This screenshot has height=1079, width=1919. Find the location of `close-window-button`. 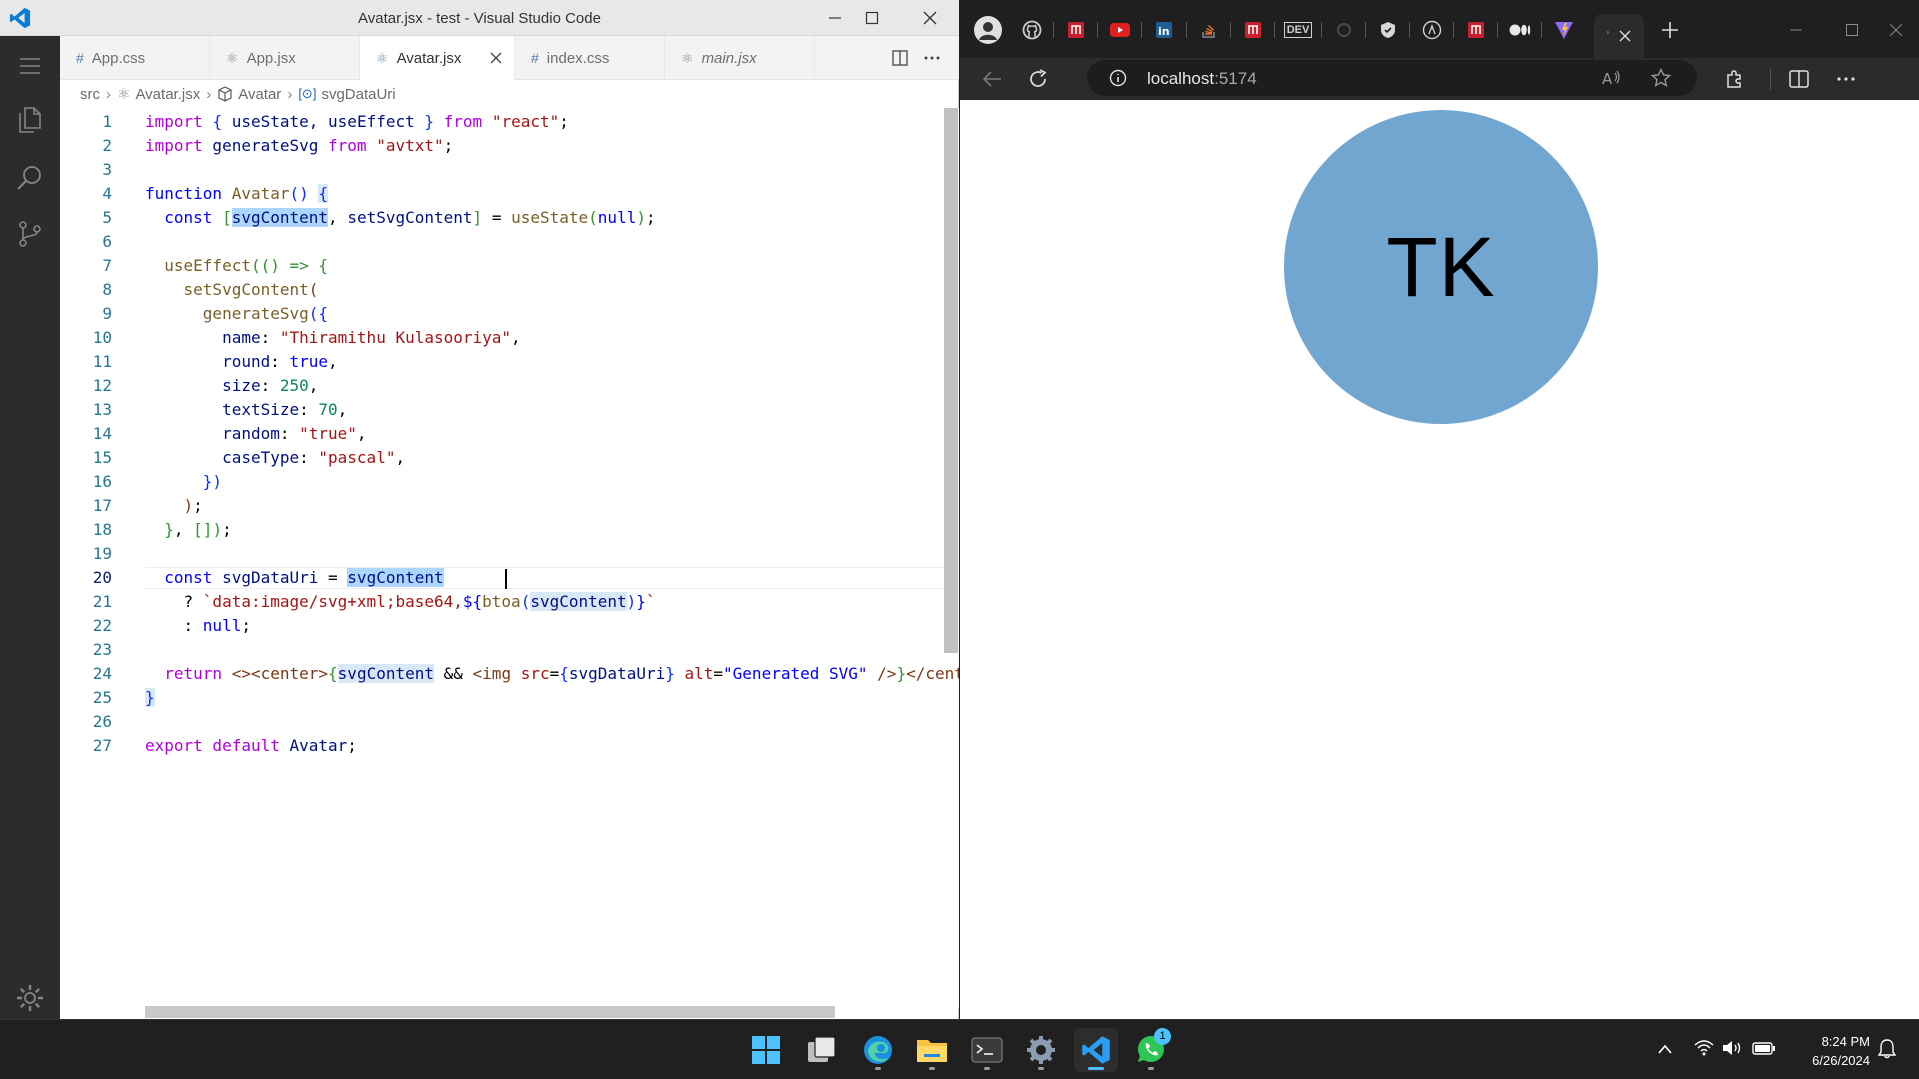

close-window-button is located at coordinates (930, 18).